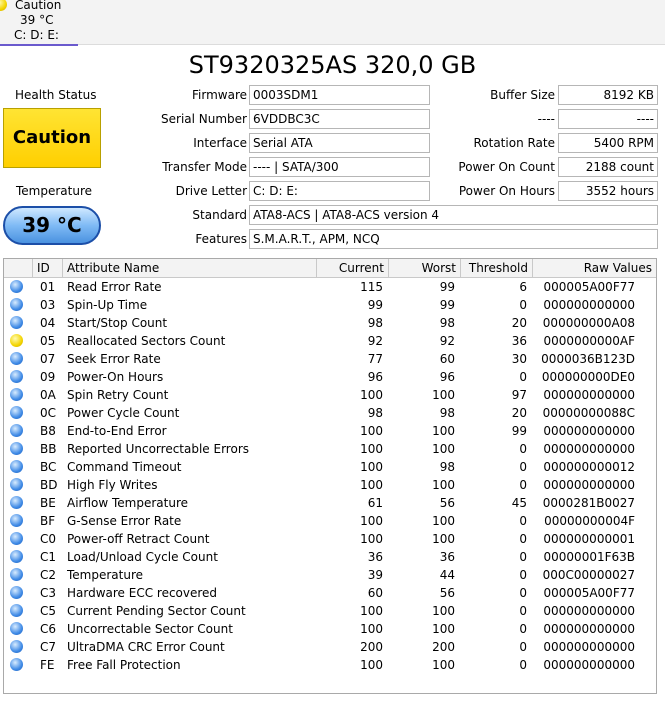 The width and height of the screenshot is (665, 701). I want to click on attribute-name: High Fly Writes, so click(112, 485).